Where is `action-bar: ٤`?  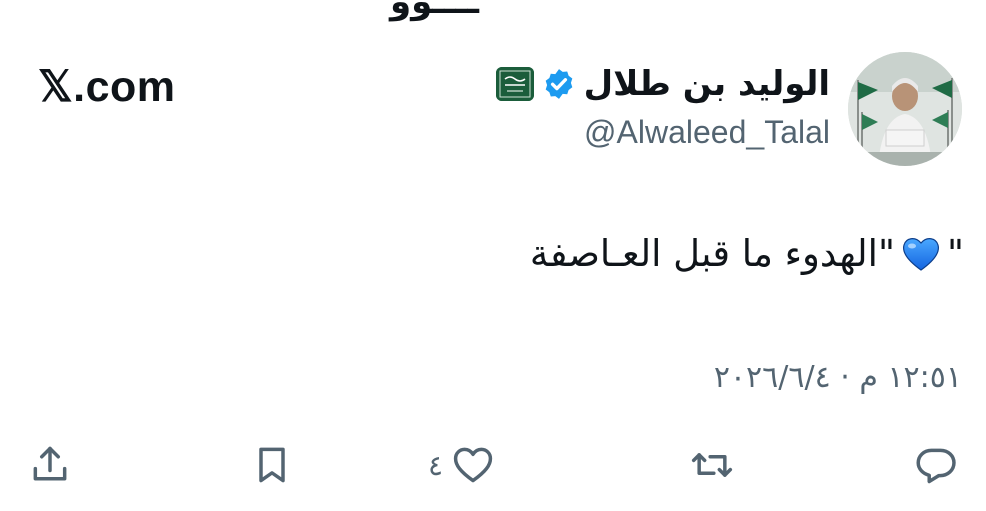
action-bar: ٤ is located at coordinates (493, 465).